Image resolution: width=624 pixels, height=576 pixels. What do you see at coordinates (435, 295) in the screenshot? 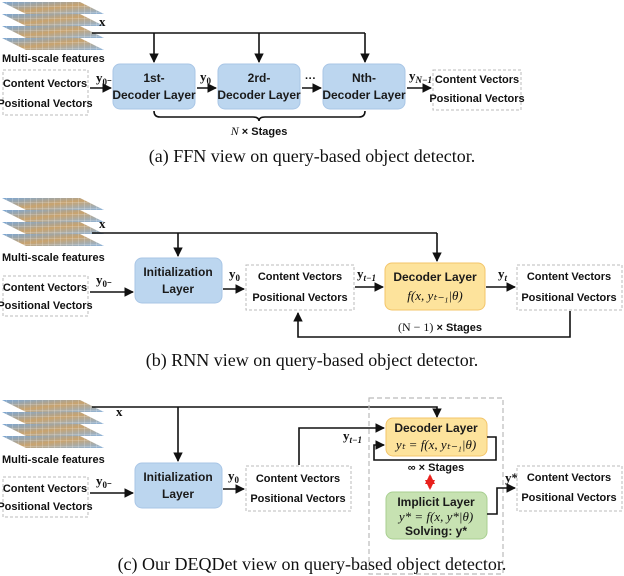
I see `decoder-formula: f(x, yₜ₋₁|θ)` at bounding box center [435, 295].